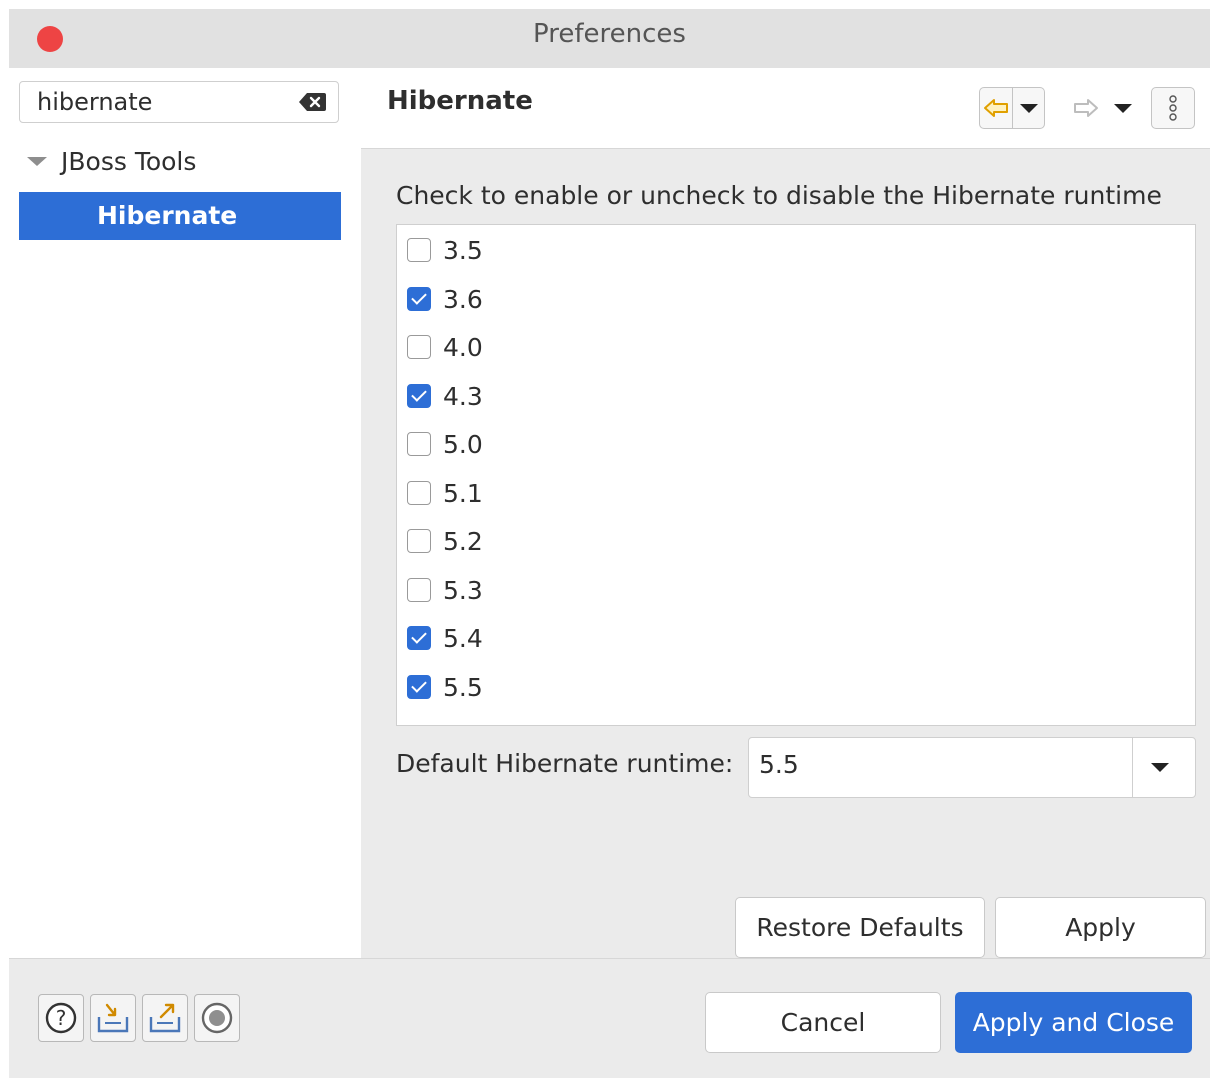  I want to click on restore-defaults-button: Restore Defaults, so click(860, 927).